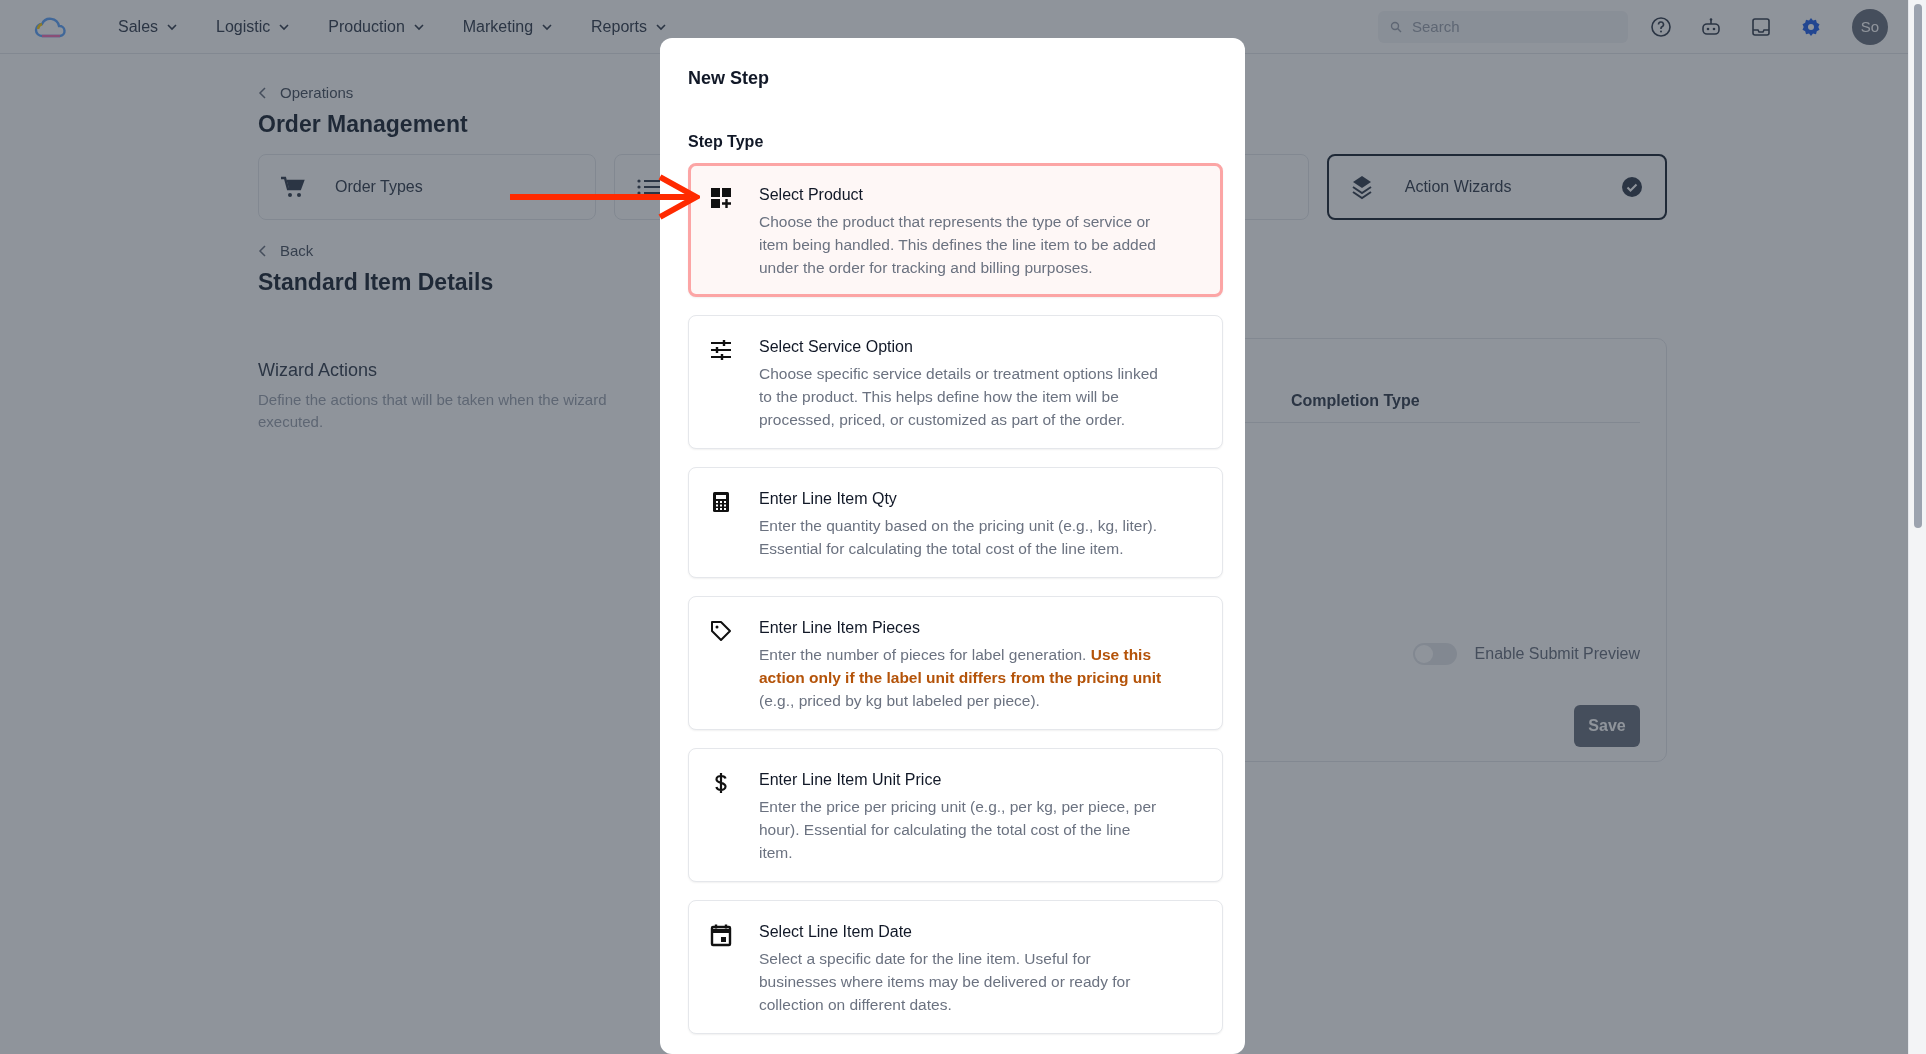 The width and height of the screenshot is (1926, 1054). Describe the element at coordinates (508, 26) in the screenshot. I see `nav-menu: Marketing` at that location.